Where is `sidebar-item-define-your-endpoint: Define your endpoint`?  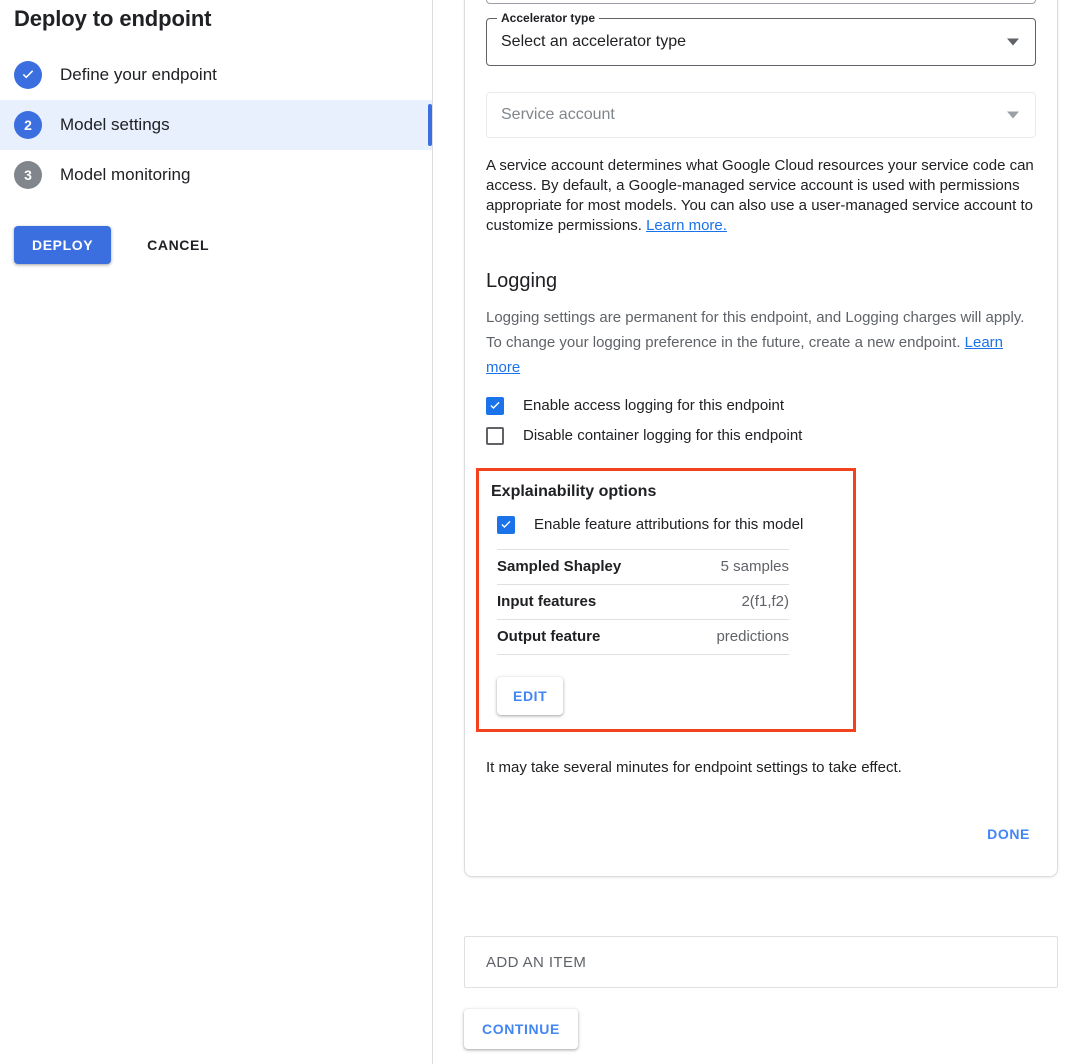 sidebar-item-define-your-endpoint: Define your endpoint is located at coordinates (216, 75).